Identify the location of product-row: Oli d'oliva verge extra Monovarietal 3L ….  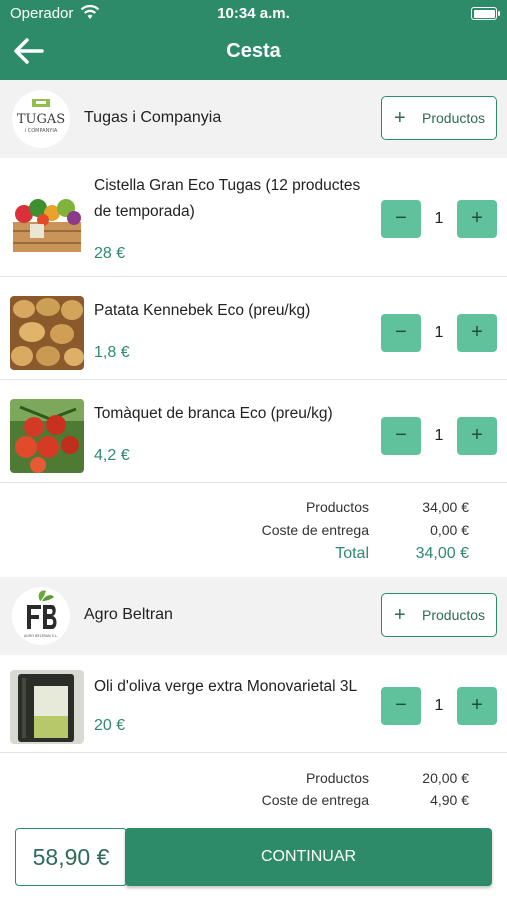
(253, 704).